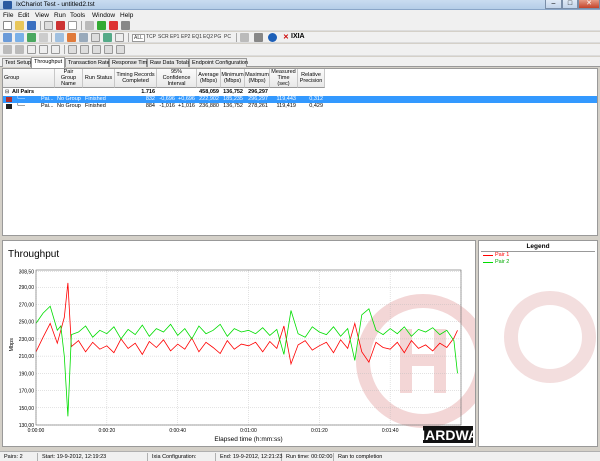 Image resolution: width=600 pixels, height=461 pixels. I want to click on tab-throughput: Throughput, so click(48, 62).